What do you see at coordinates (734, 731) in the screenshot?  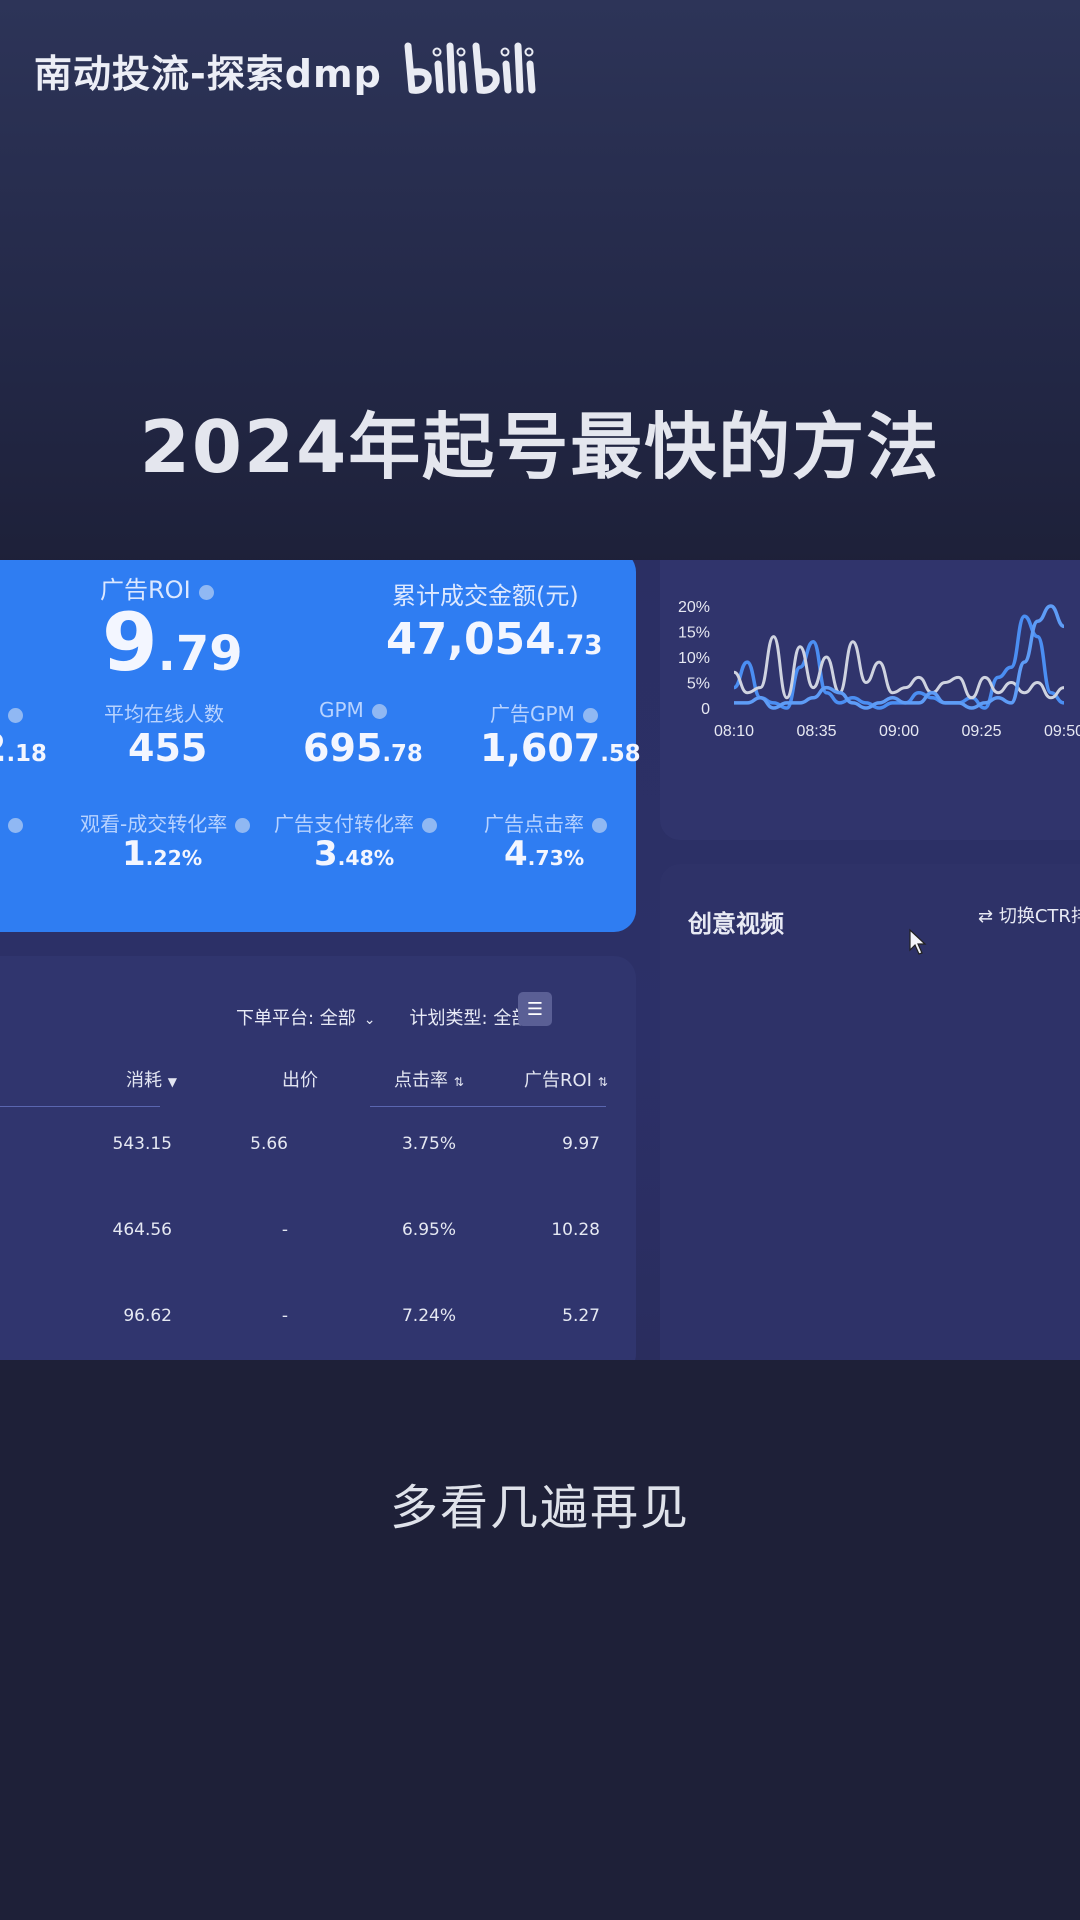 I see `x-tick-label: 08:10` at bounding box center [734, 731].